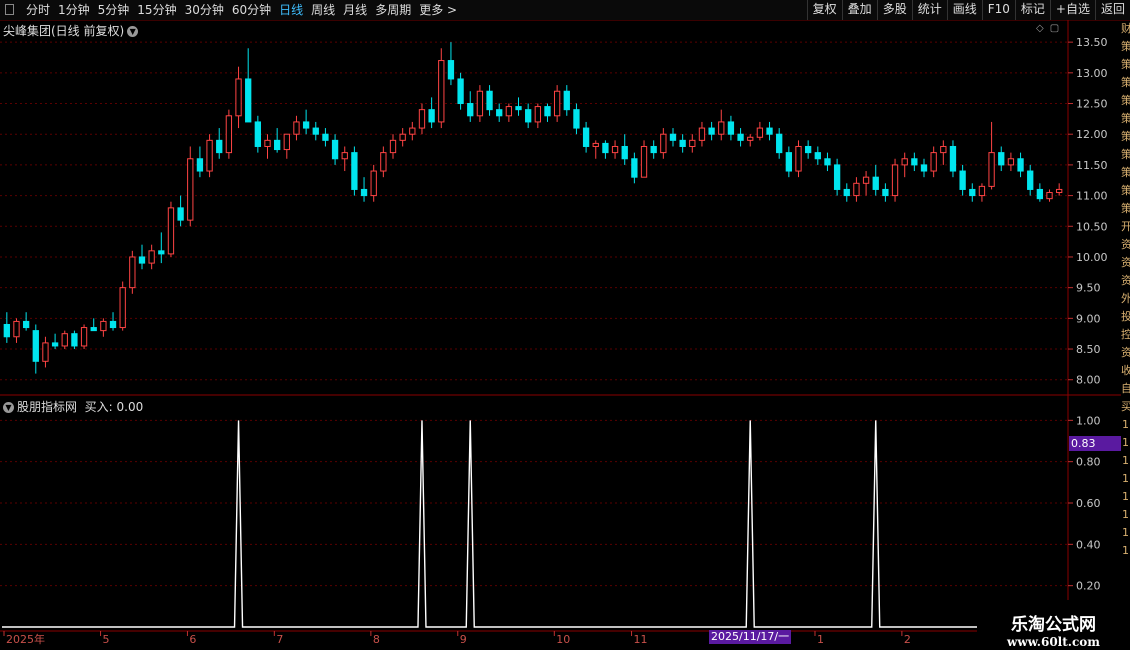 The image size is (1130, 650). I want to click on watermark-url: www.60lt.com, so click(1053, 642).